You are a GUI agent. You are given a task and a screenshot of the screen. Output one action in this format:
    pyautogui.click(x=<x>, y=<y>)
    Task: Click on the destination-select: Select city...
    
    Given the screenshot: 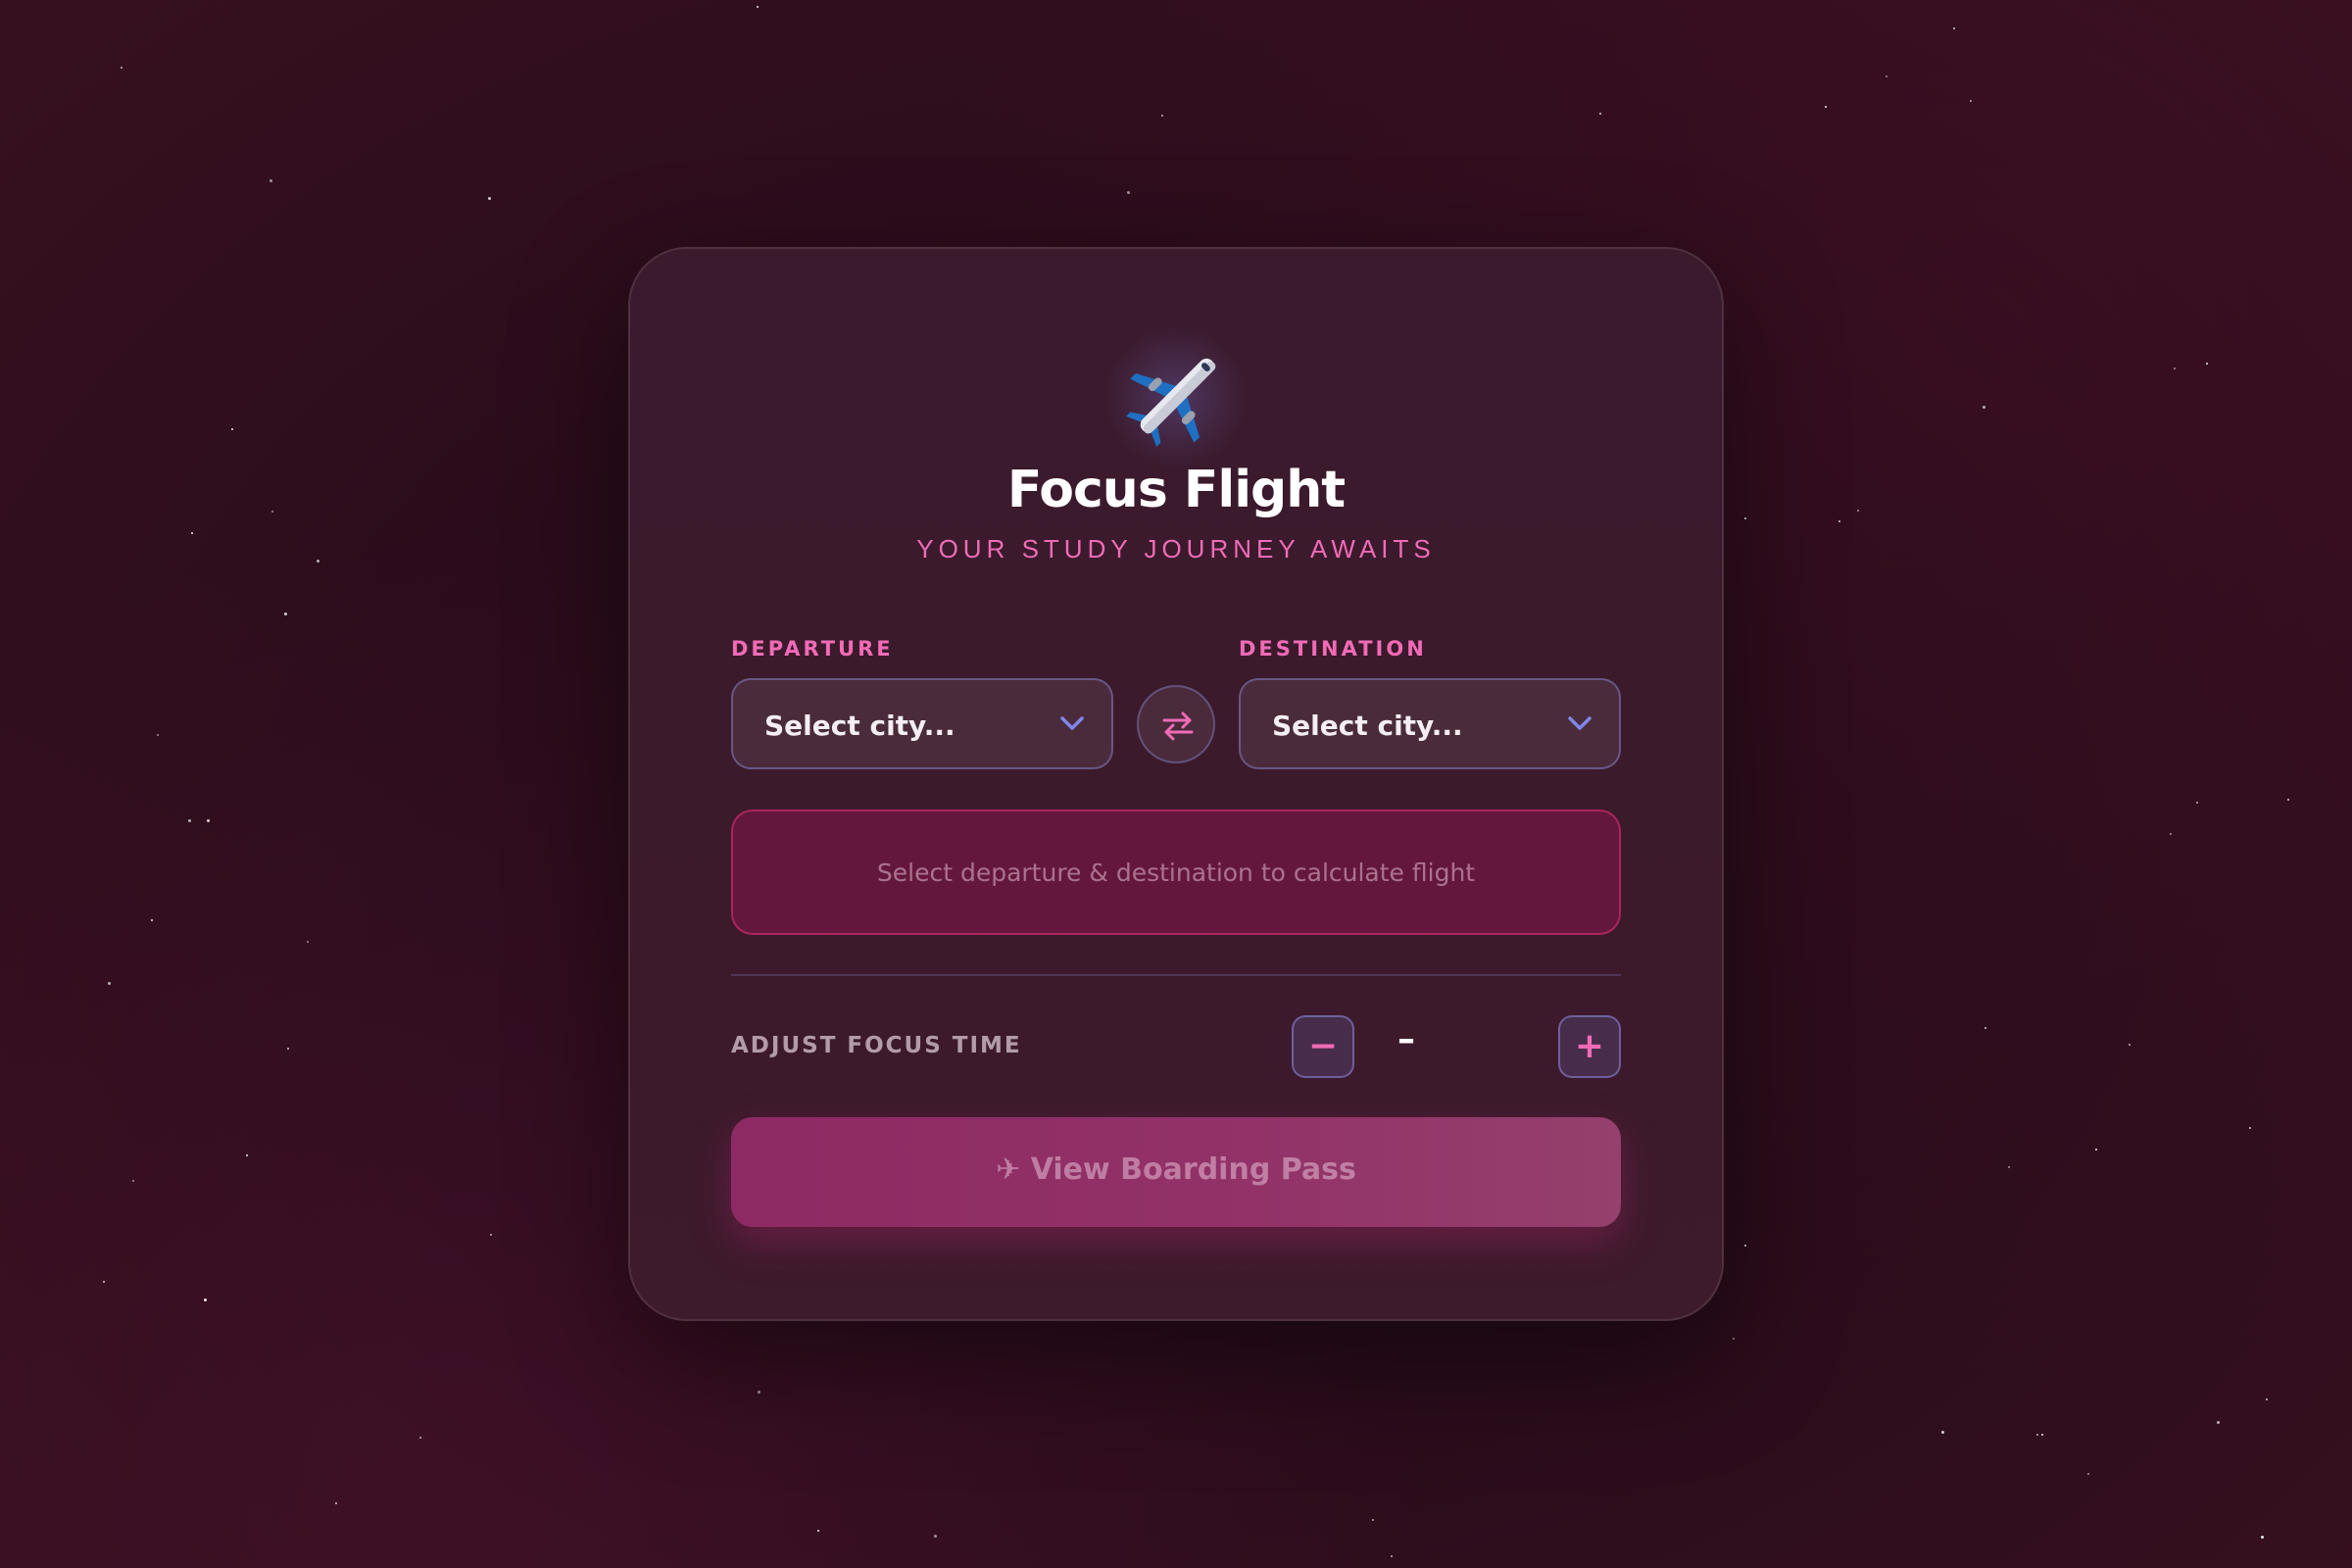 What is the action you would take?
    pyautogui.click(x=1430, y=723)
    